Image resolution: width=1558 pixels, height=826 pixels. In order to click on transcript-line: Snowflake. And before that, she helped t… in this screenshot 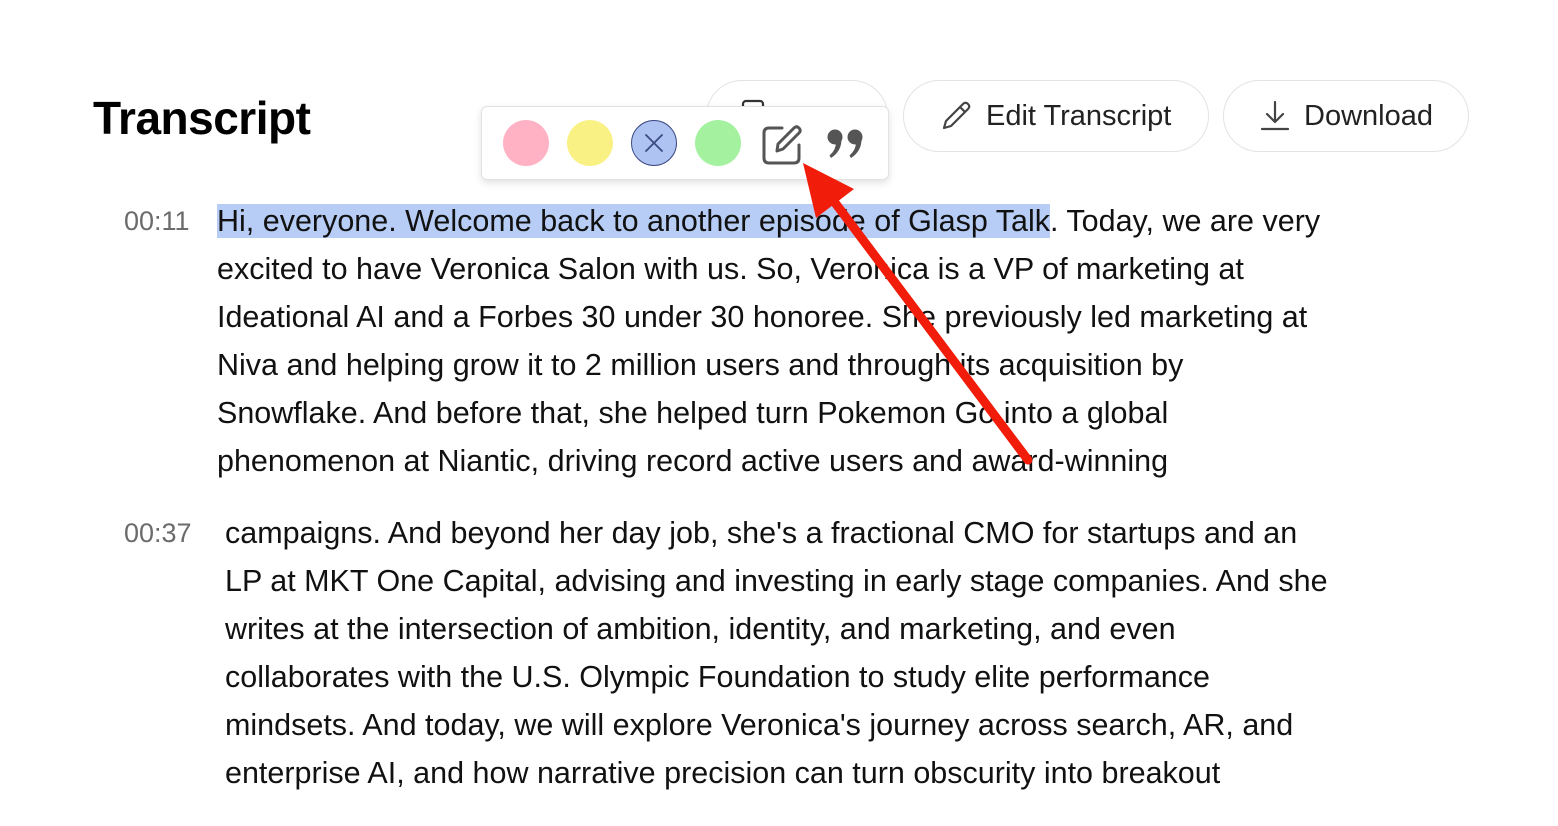, I will do `click(693, 413)`.